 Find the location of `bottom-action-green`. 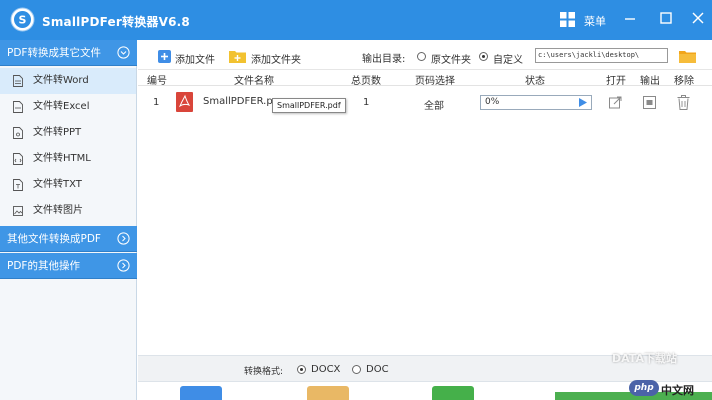

bottom-action-green is located at coordinates (453, 393).